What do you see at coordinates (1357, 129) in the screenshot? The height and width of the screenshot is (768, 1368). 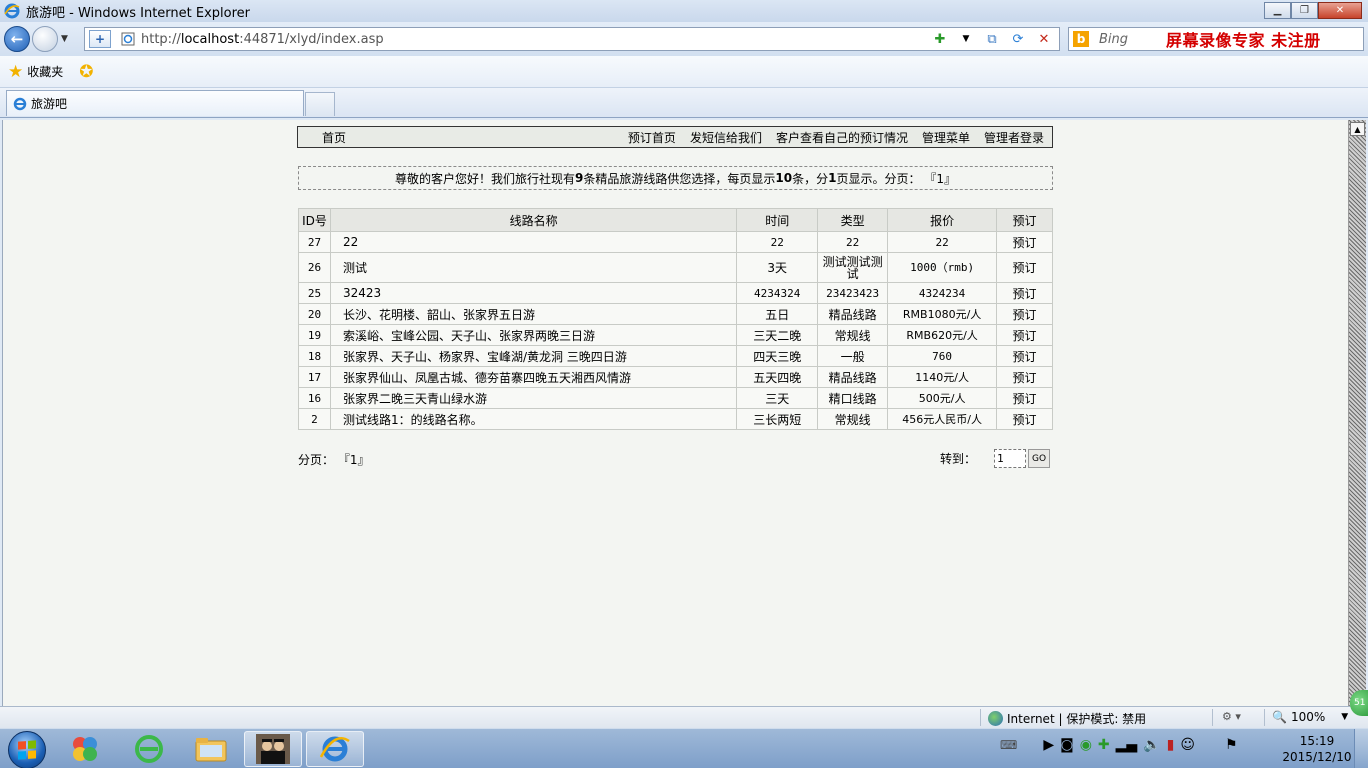 I see `scroll-up-icon: ▲` at bounding box center [1357, 129].